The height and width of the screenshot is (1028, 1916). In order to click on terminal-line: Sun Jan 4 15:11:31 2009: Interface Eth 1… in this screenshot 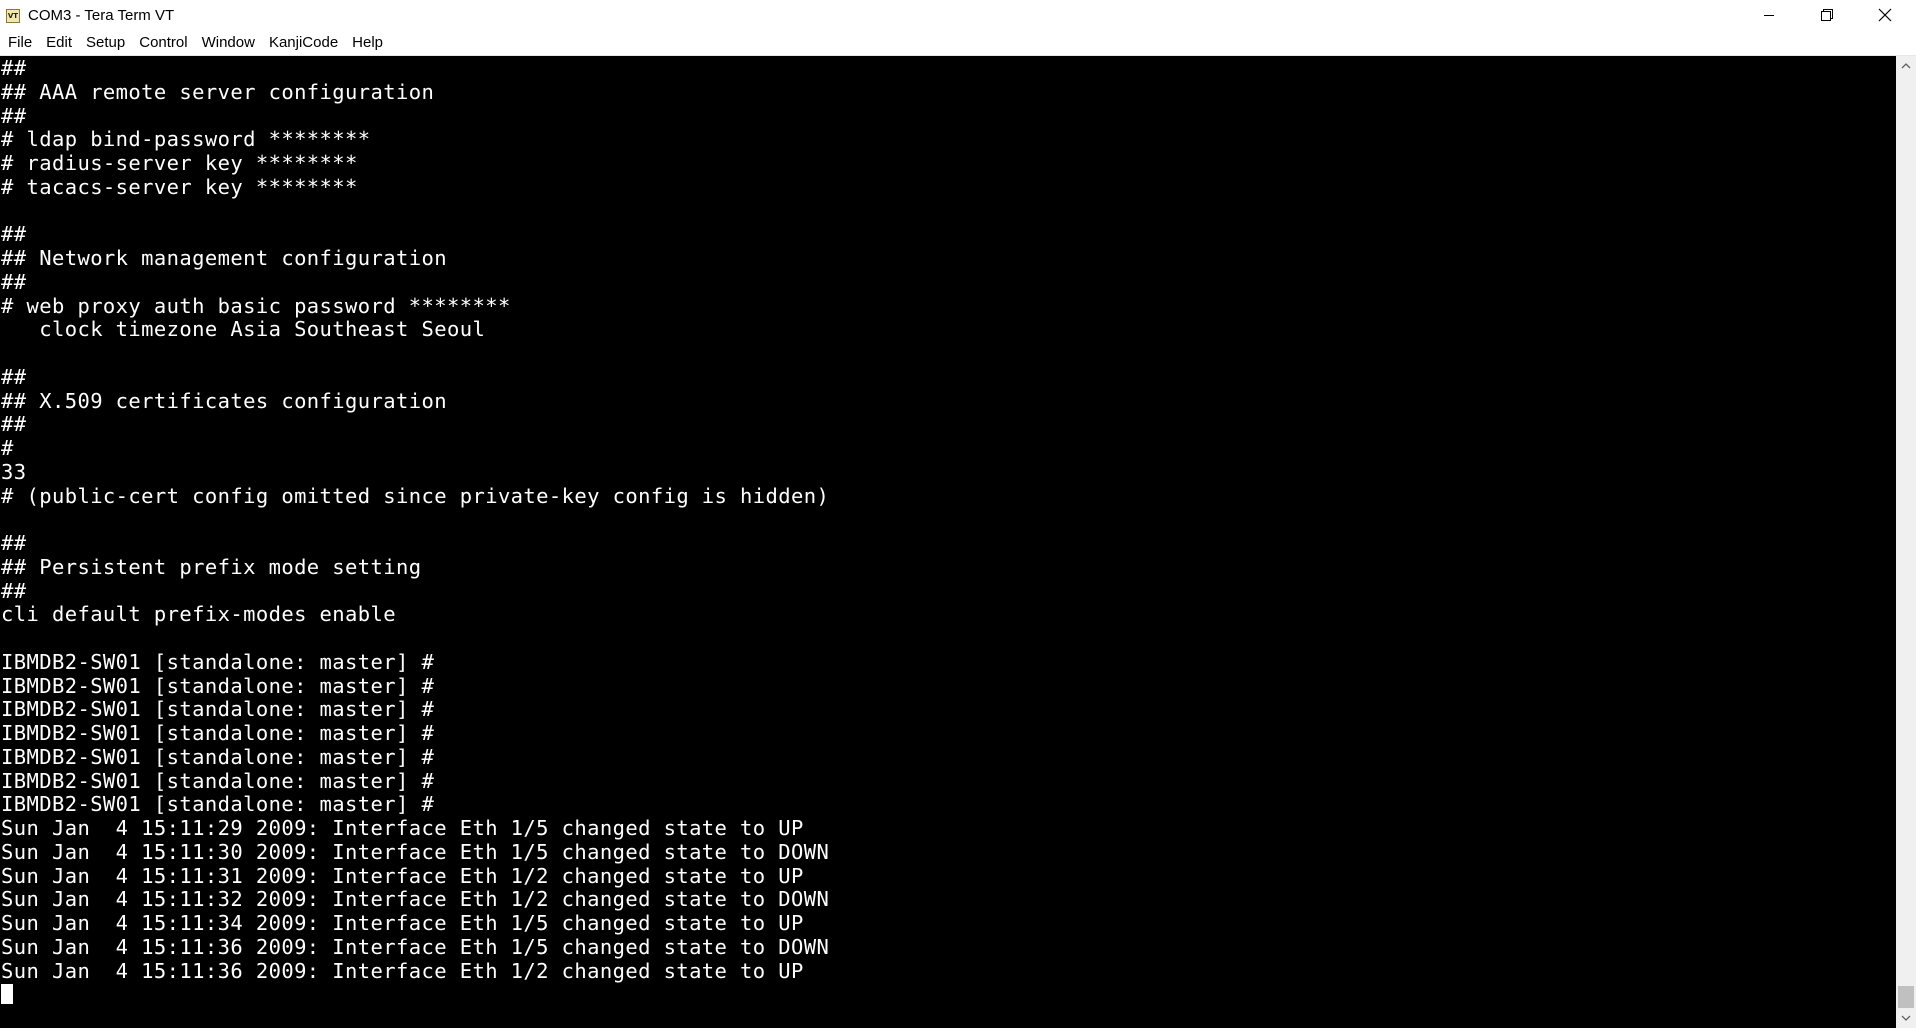, I will do `click(402, 875)`.